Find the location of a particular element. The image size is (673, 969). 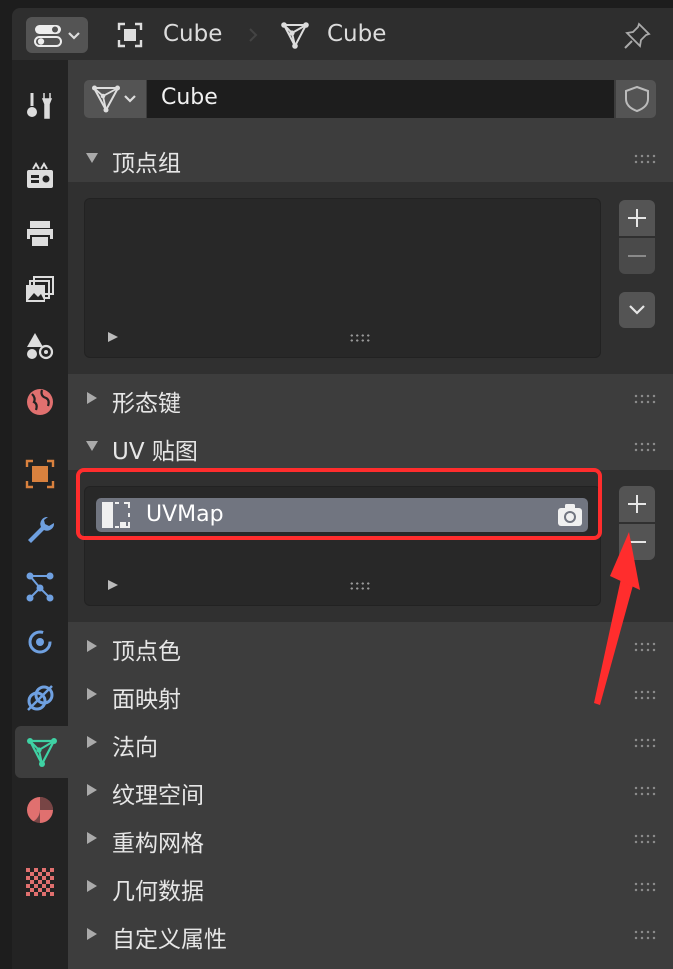

section-vertex-groups-header: 顶点组 is located at coordinates (370, 158).